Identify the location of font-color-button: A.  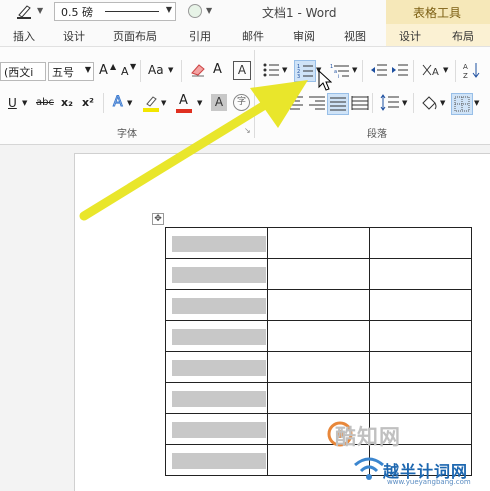
(184, 103).